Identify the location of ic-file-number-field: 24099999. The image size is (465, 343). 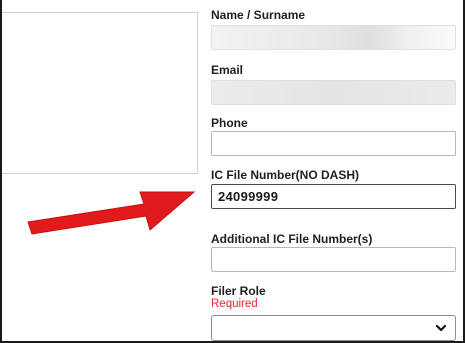
(333, 196).